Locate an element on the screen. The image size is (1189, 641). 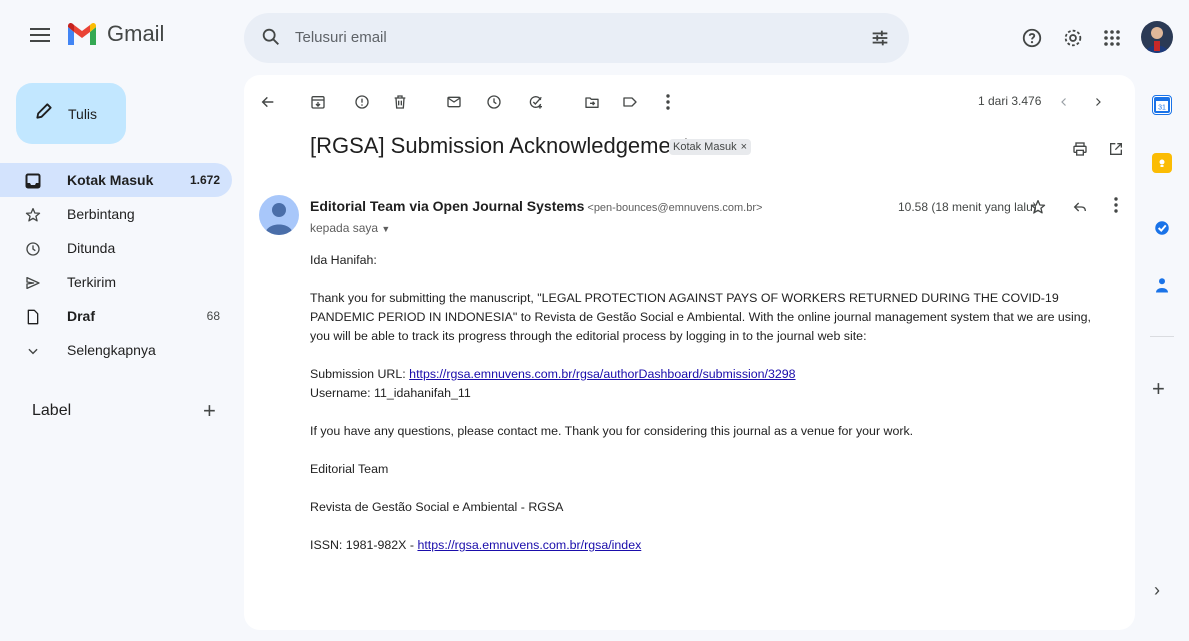
username-line: Username: 11_idahanifah_11 is located at coordinates (390, 393).